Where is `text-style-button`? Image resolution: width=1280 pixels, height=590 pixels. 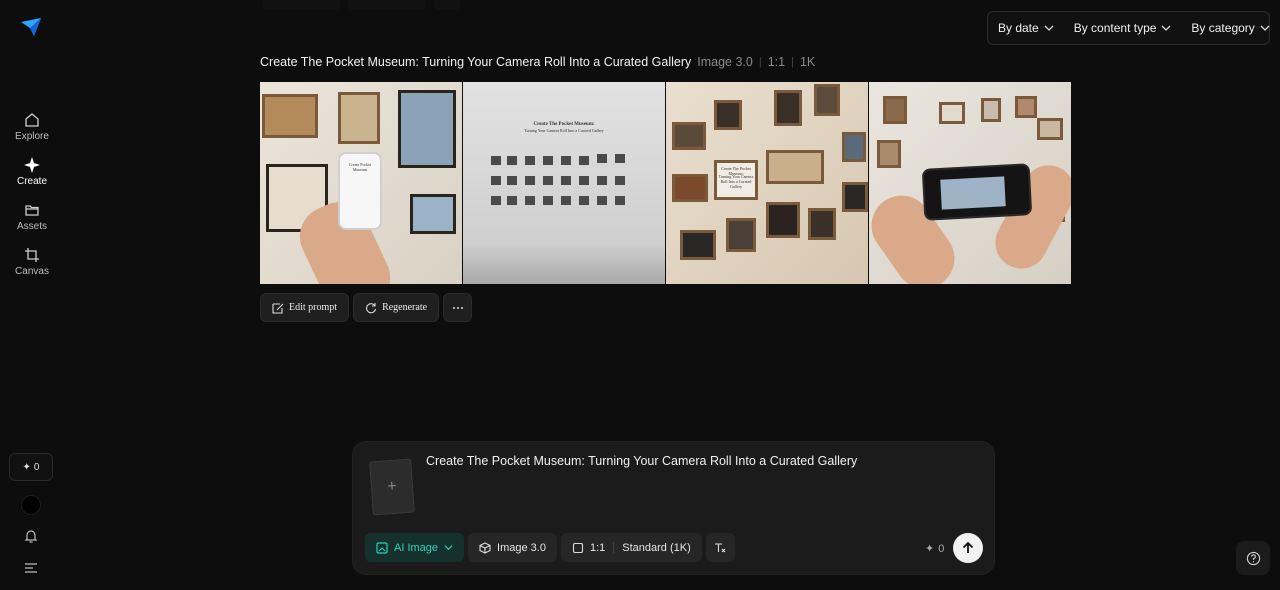
text-style-button is located at coordinates (720, 547).